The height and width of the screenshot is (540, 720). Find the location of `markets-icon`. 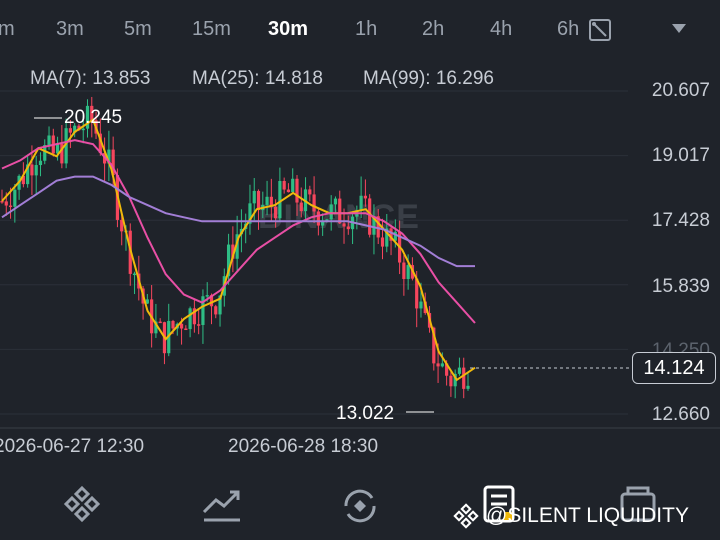

markets-icon is located at coordinates (82, 504).